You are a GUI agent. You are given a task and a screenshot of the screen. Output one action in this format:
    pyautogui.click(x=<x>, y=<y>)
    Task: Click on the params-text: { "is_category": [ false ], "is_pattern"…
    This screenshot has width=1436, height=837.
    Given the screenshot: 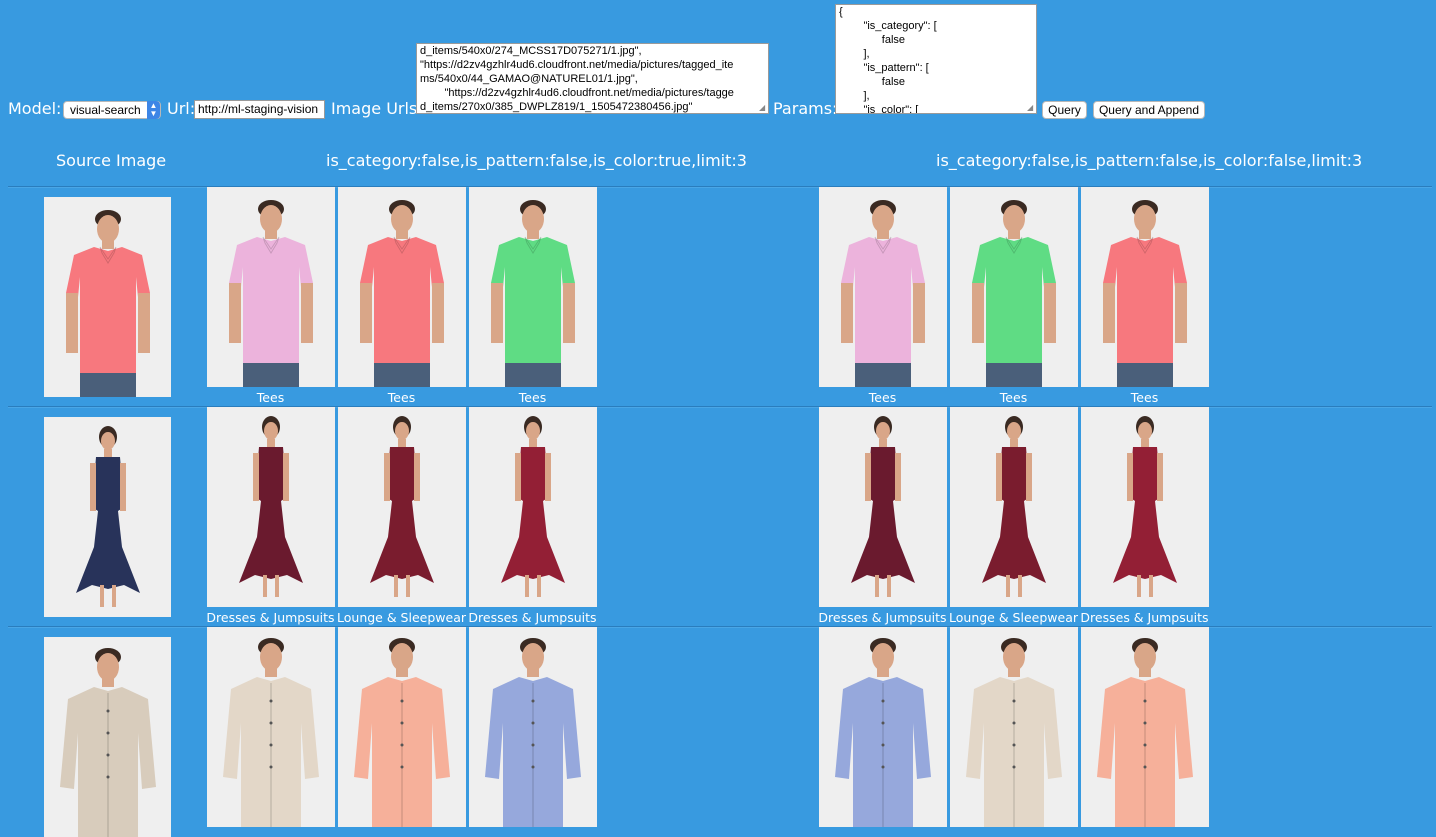 What is the action you would take?
    pyautogui.click(x=888, y=60)
    